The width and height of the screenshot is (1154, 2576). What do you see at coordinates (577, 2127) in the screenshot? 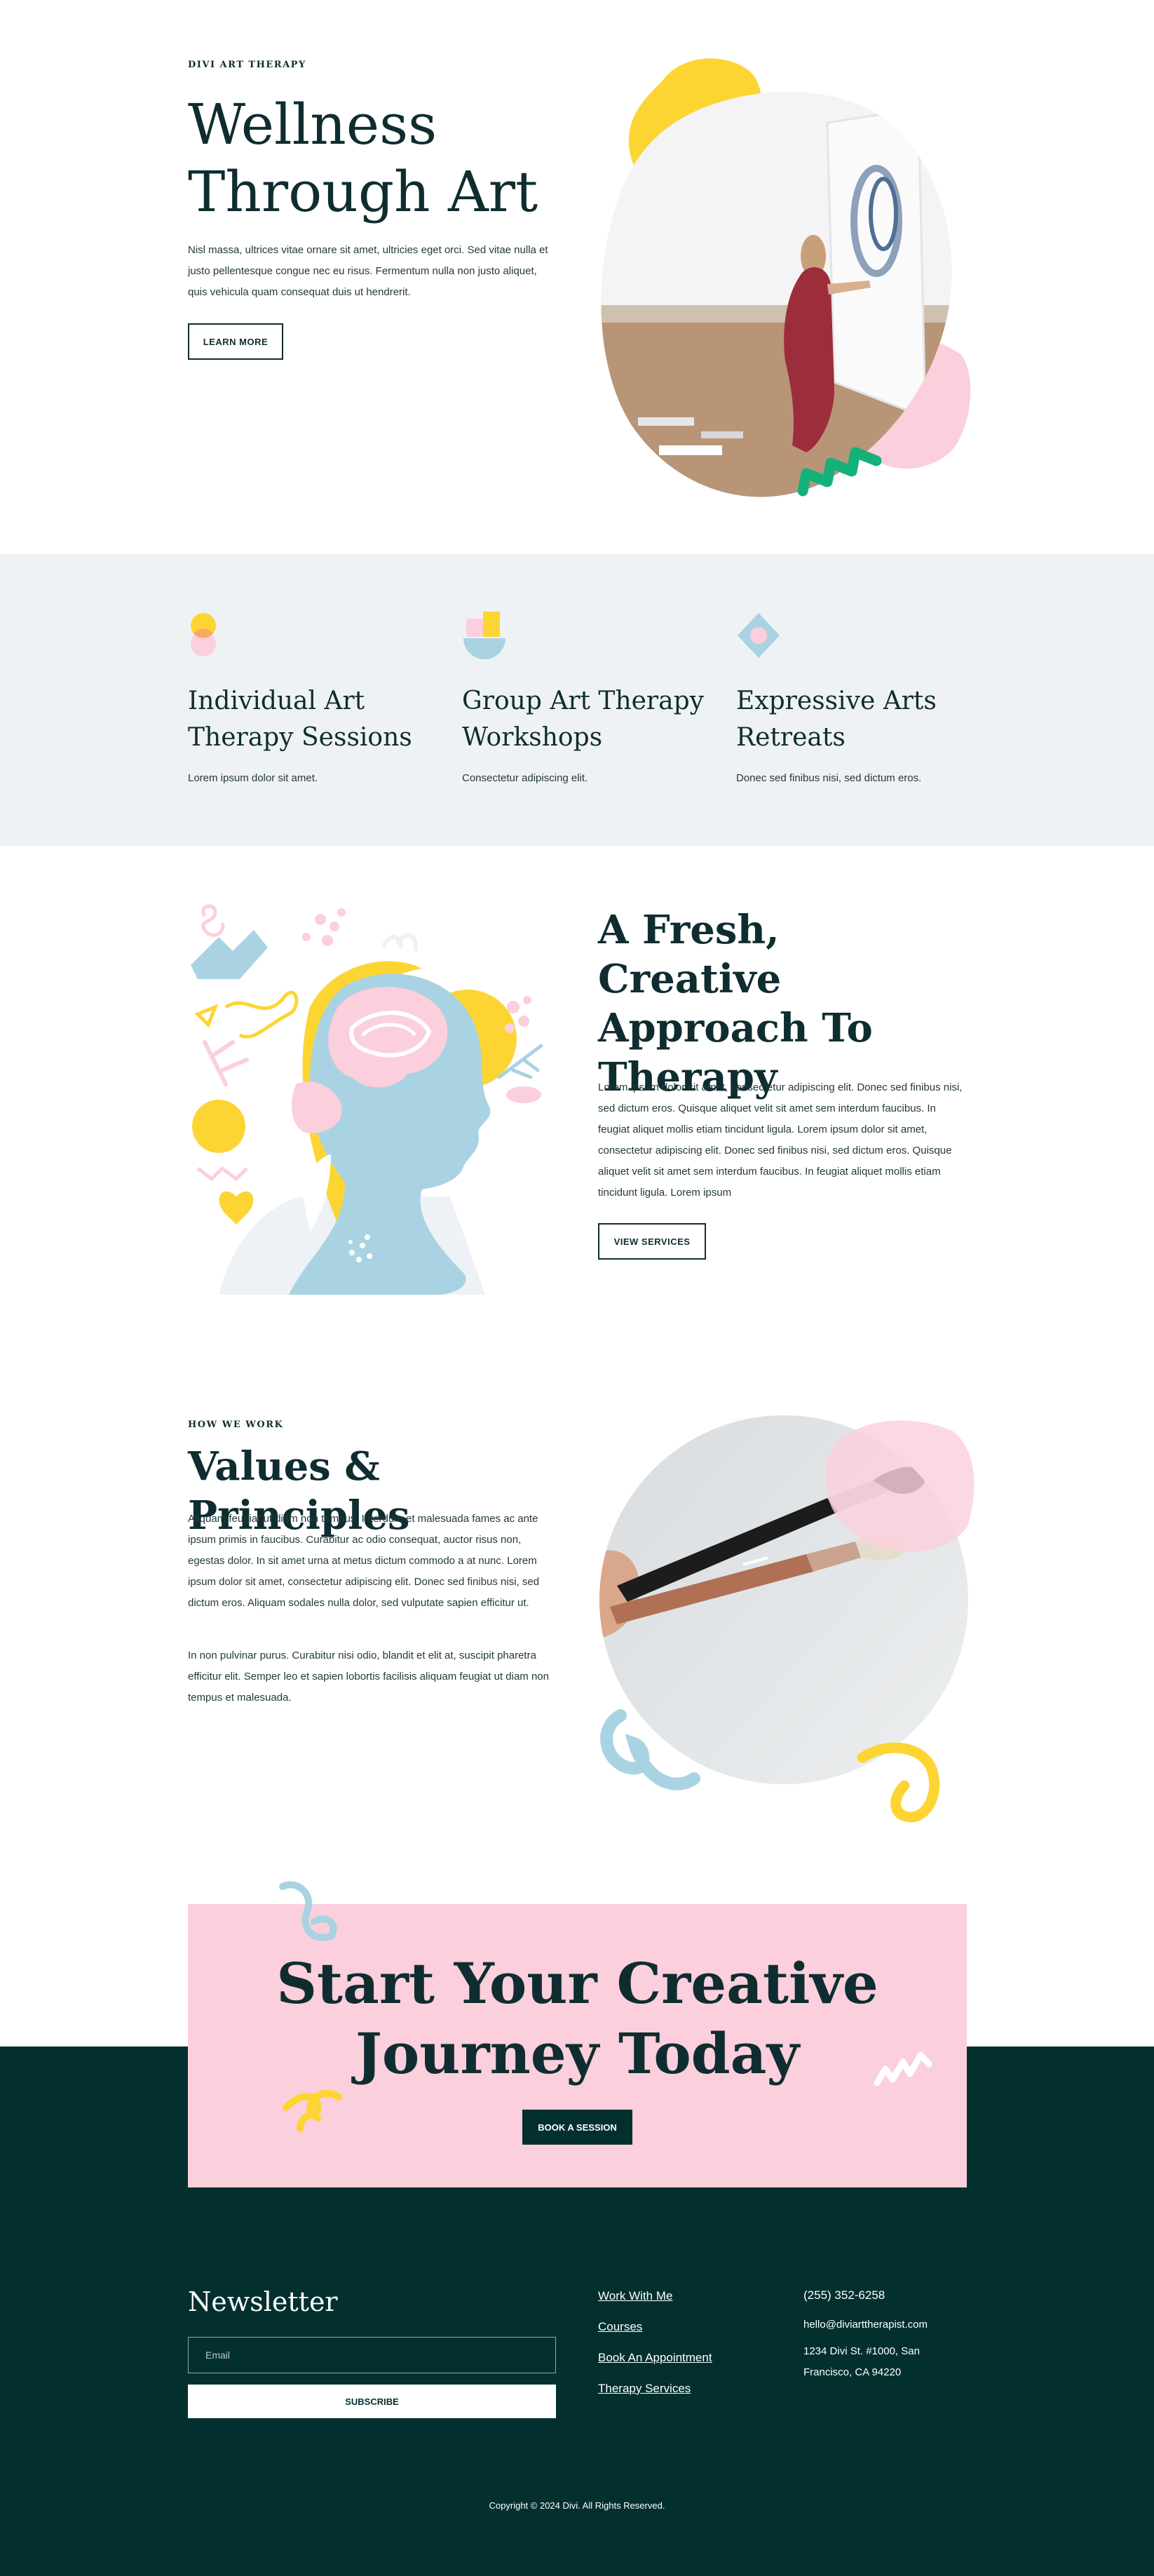
I see `book-session-button: BOOK A SESSION` at bounding box center [577, 2127].